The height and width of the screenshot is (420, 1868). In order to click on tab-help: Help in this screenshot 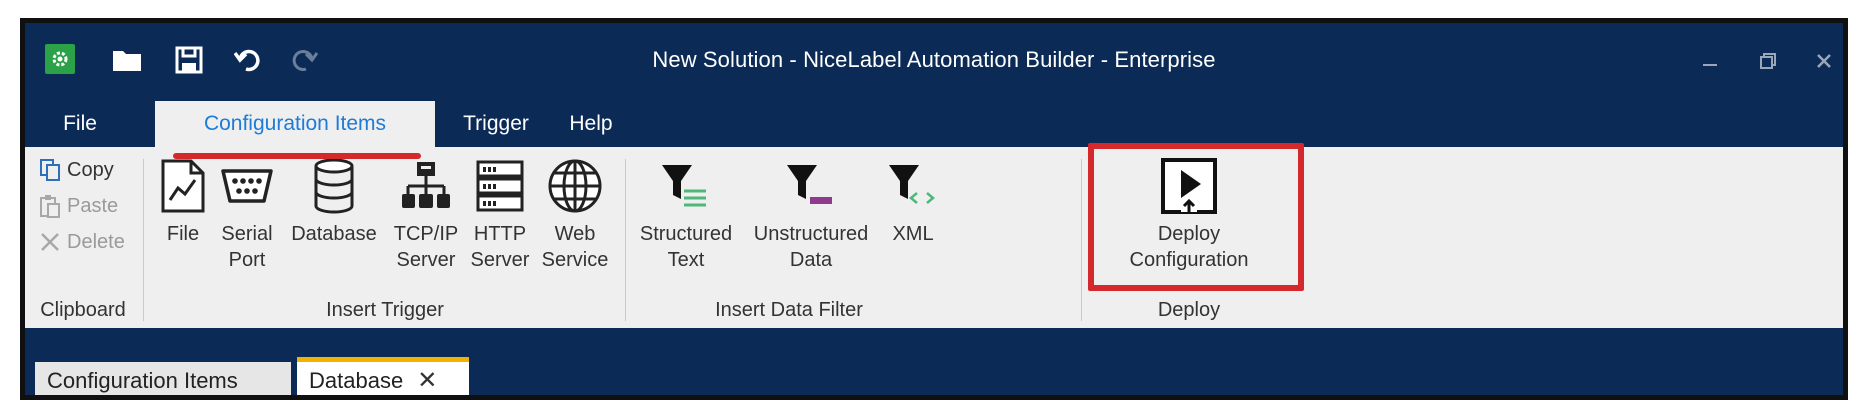, I will do `click(591, 124)`.